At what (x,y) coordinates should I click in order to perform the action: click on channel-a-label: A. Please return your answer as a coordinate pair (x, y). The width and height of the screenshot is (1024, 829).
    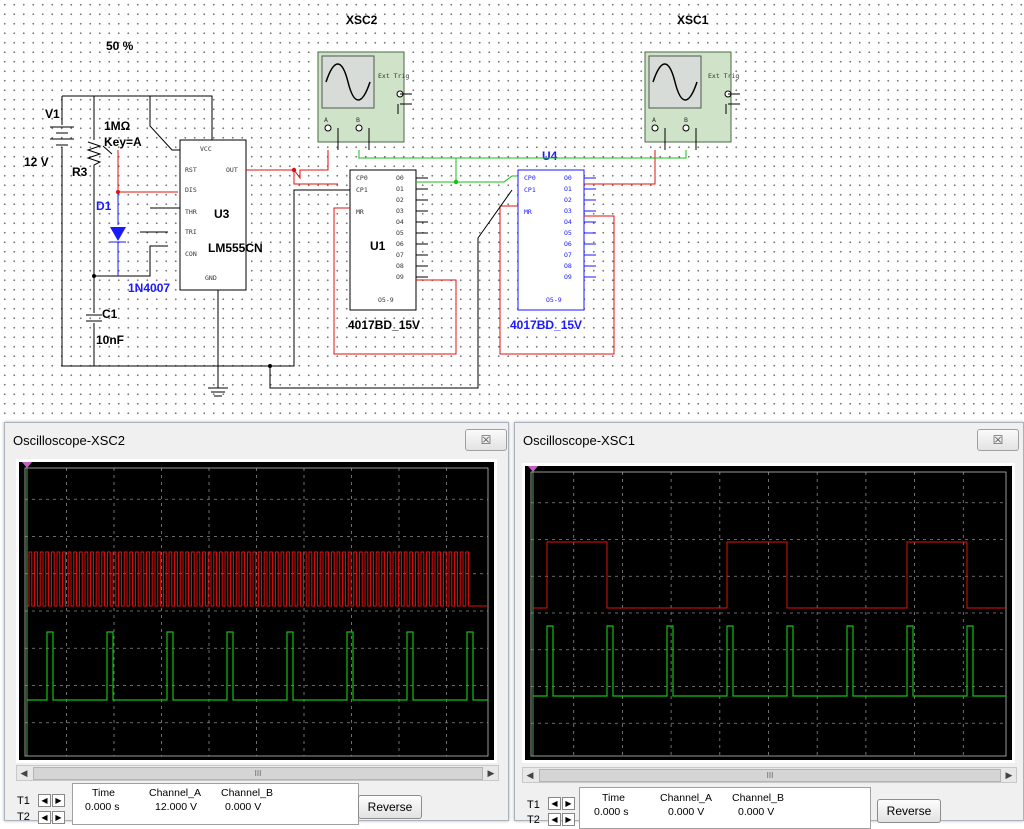
    Looking at the image, I should click on (326, 120).